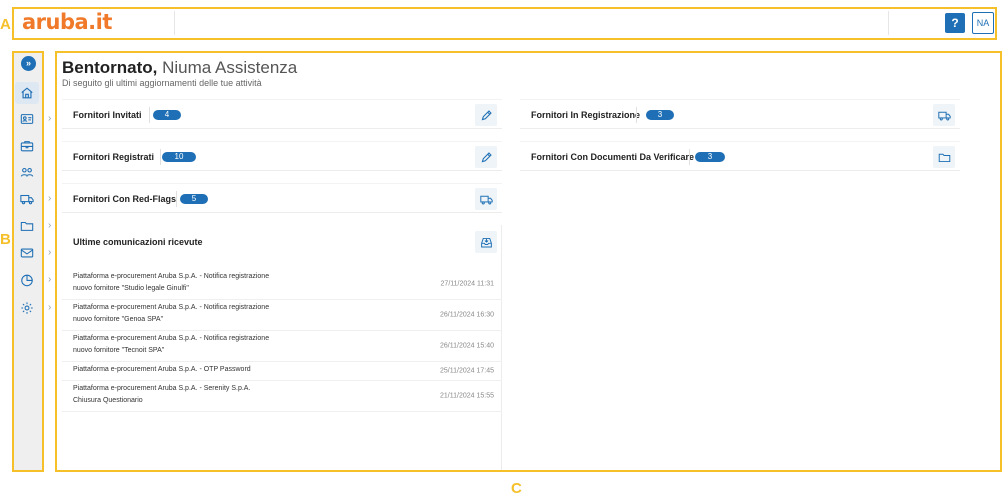 This screenshot has height=498, width=1004. I want to click on mail-icon, so click(27, 253).